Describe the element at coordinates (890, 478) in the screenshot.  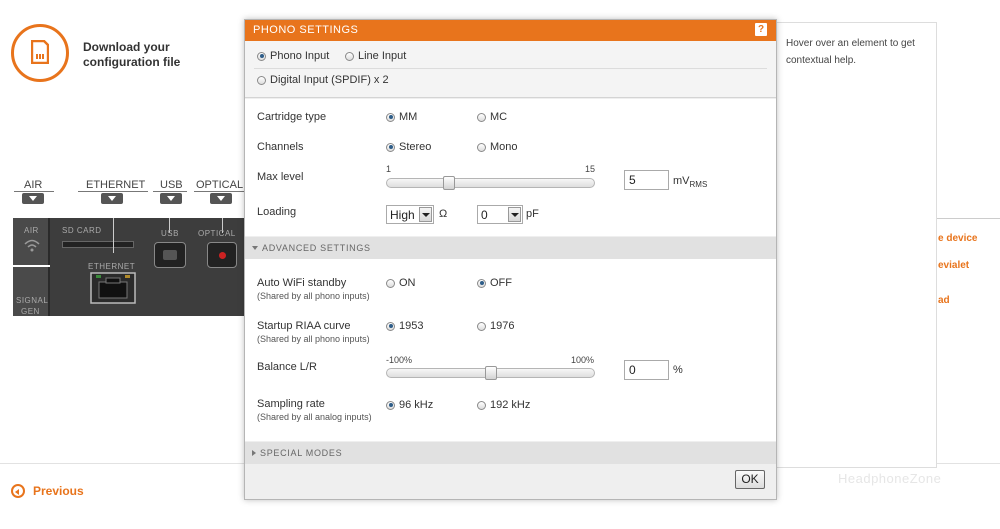
I see `watermark: HeadphoneZone` at that location.